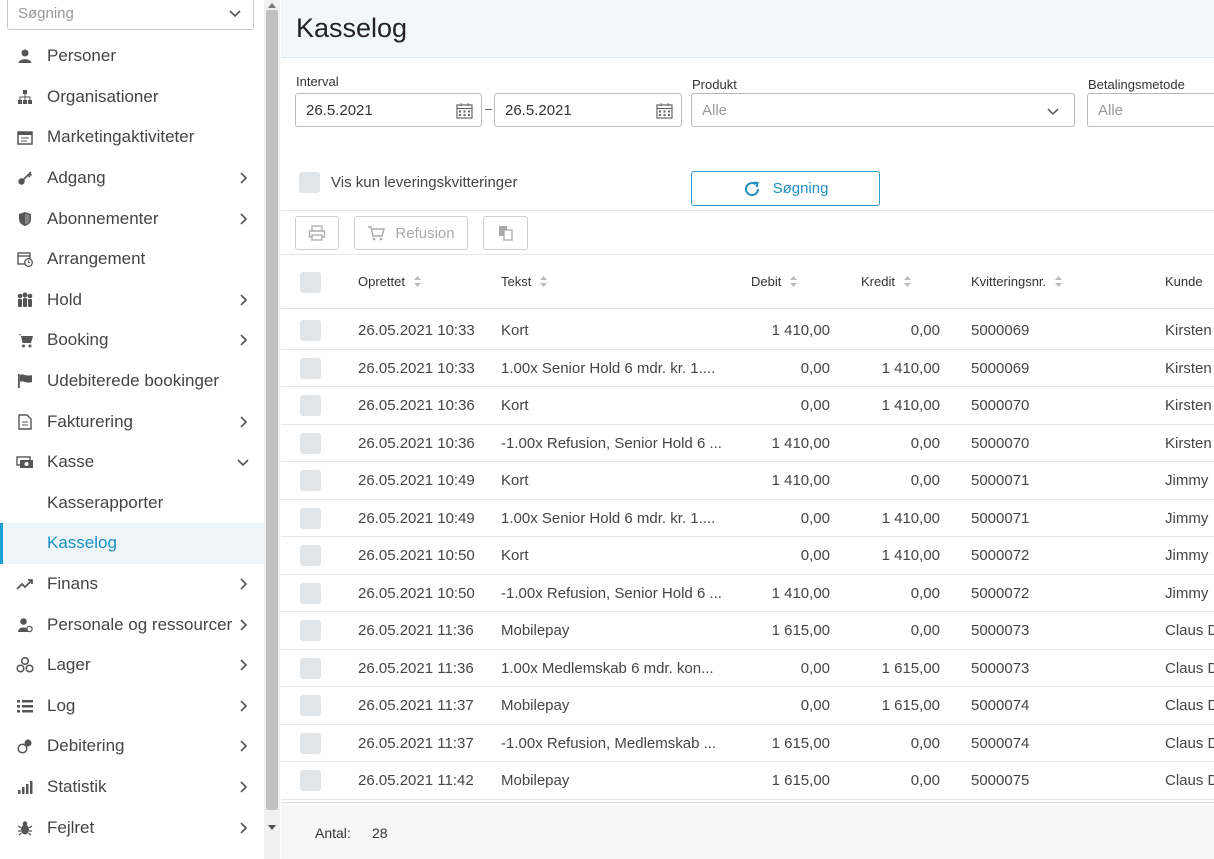 Image resolution: width=1214 pixels, height=859 pixels. I want to click on select-all-checkbox, so click(310, 282).